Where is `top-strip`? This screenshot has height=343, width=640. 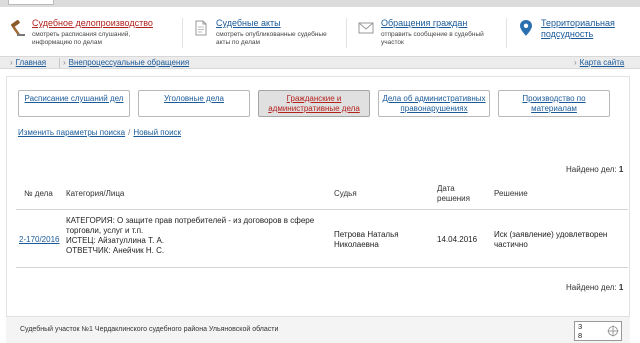 top-strip is located at coordinates (320, 3).